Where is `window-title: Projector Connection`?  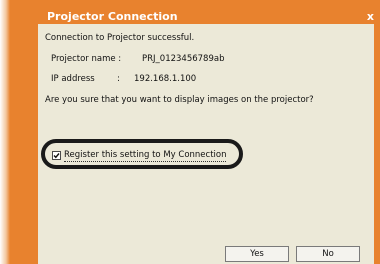 window-title: Projector Connection is located at coordinates (112, 16).